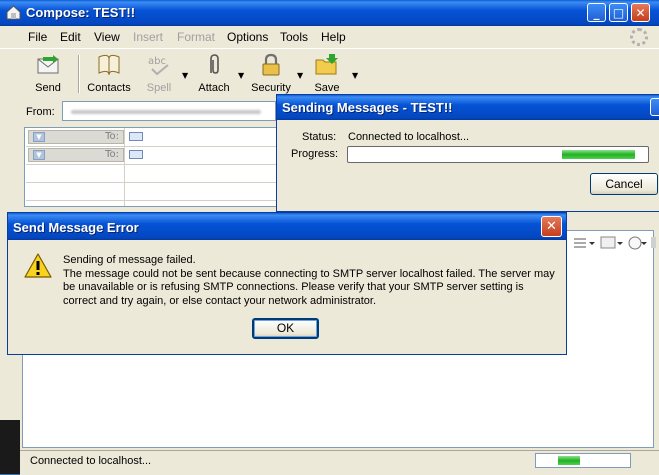 The width and height of the screenshot is (659, 475). I want to click on save-folder-icon, so click(326, 64).